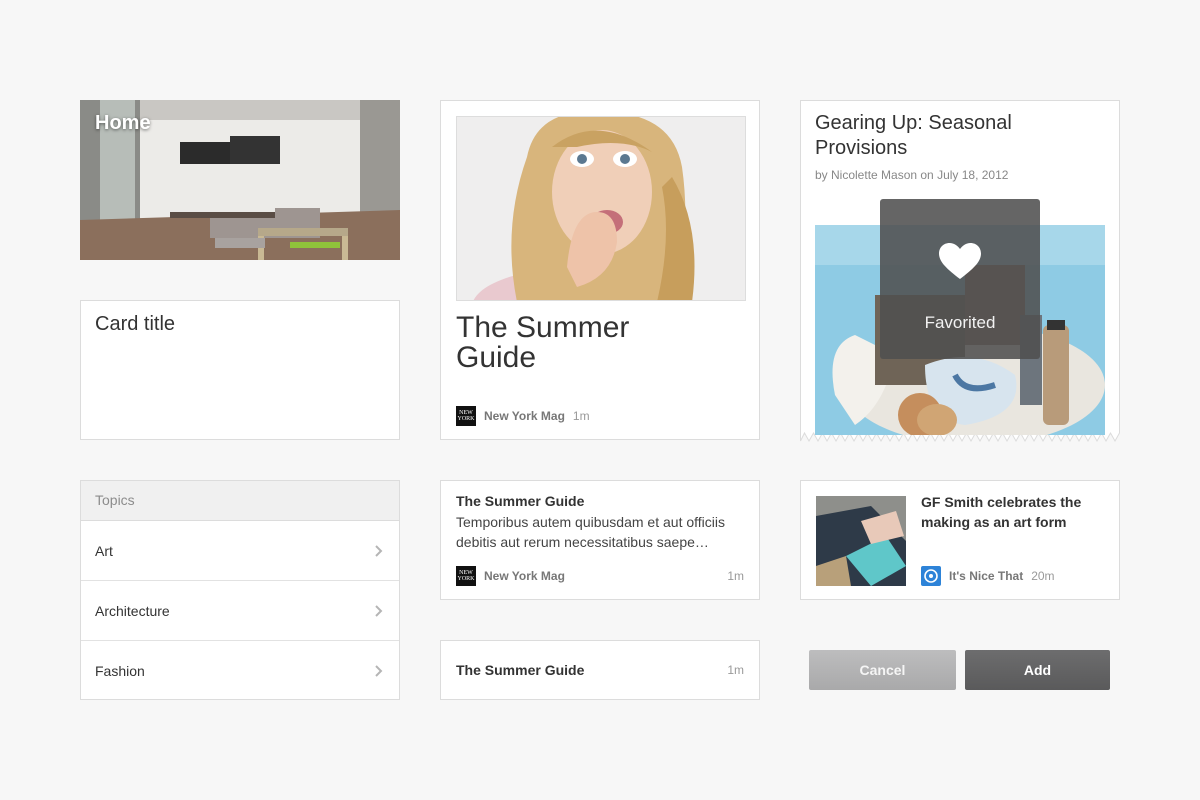 The width and height of the screenshot is (1200, 800). Describe the element at coordinates (600, 670) in the screenshot. I see `summer-guide-compact-card: The Summer Guide 1m` at that location.